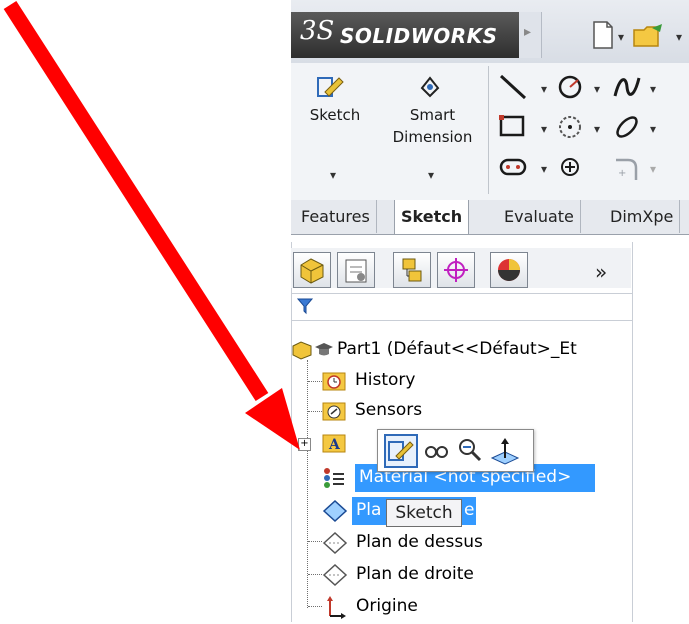 The height and width of the screenshot is (624, 689). Describe the element at coordinates (272, 419) in the screenshot. I see `arrow-head` at that location.